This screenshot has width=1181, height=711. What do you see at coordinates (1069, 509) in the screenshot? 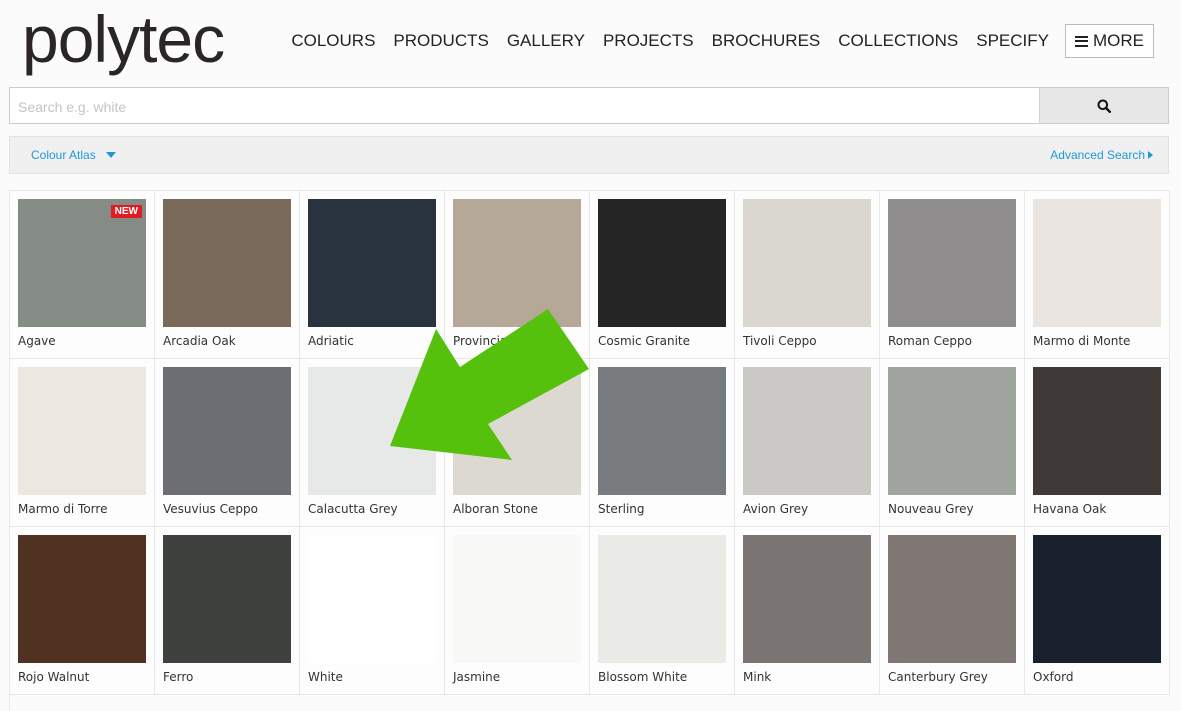
I see `swatch-label: Havana Oak` at bounding box center [1069, 509].